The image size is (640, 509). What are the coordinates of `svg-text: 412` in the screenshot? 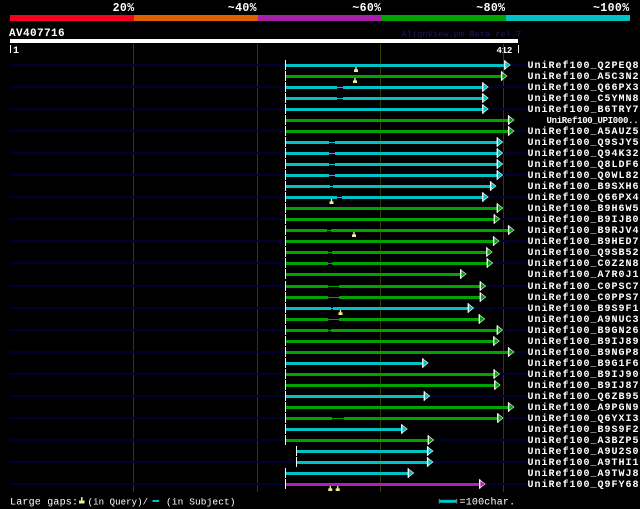 It's located at (505, 51).